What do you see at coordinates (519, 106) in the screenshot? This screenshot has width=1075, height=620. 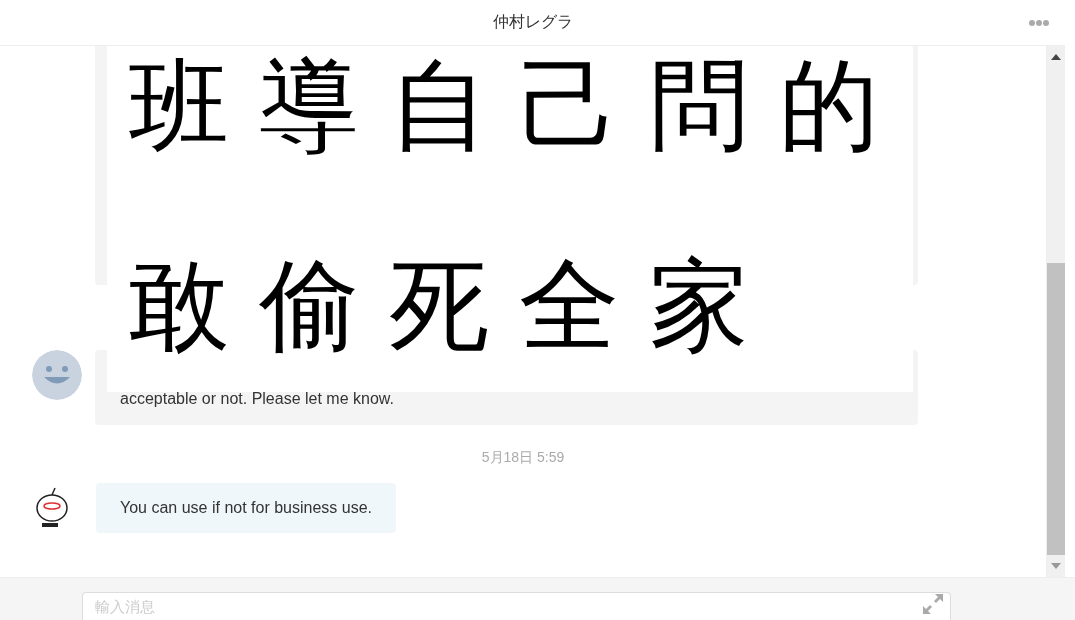 I see `image-text: 班導自己問的` at bounding box center [519, 106].